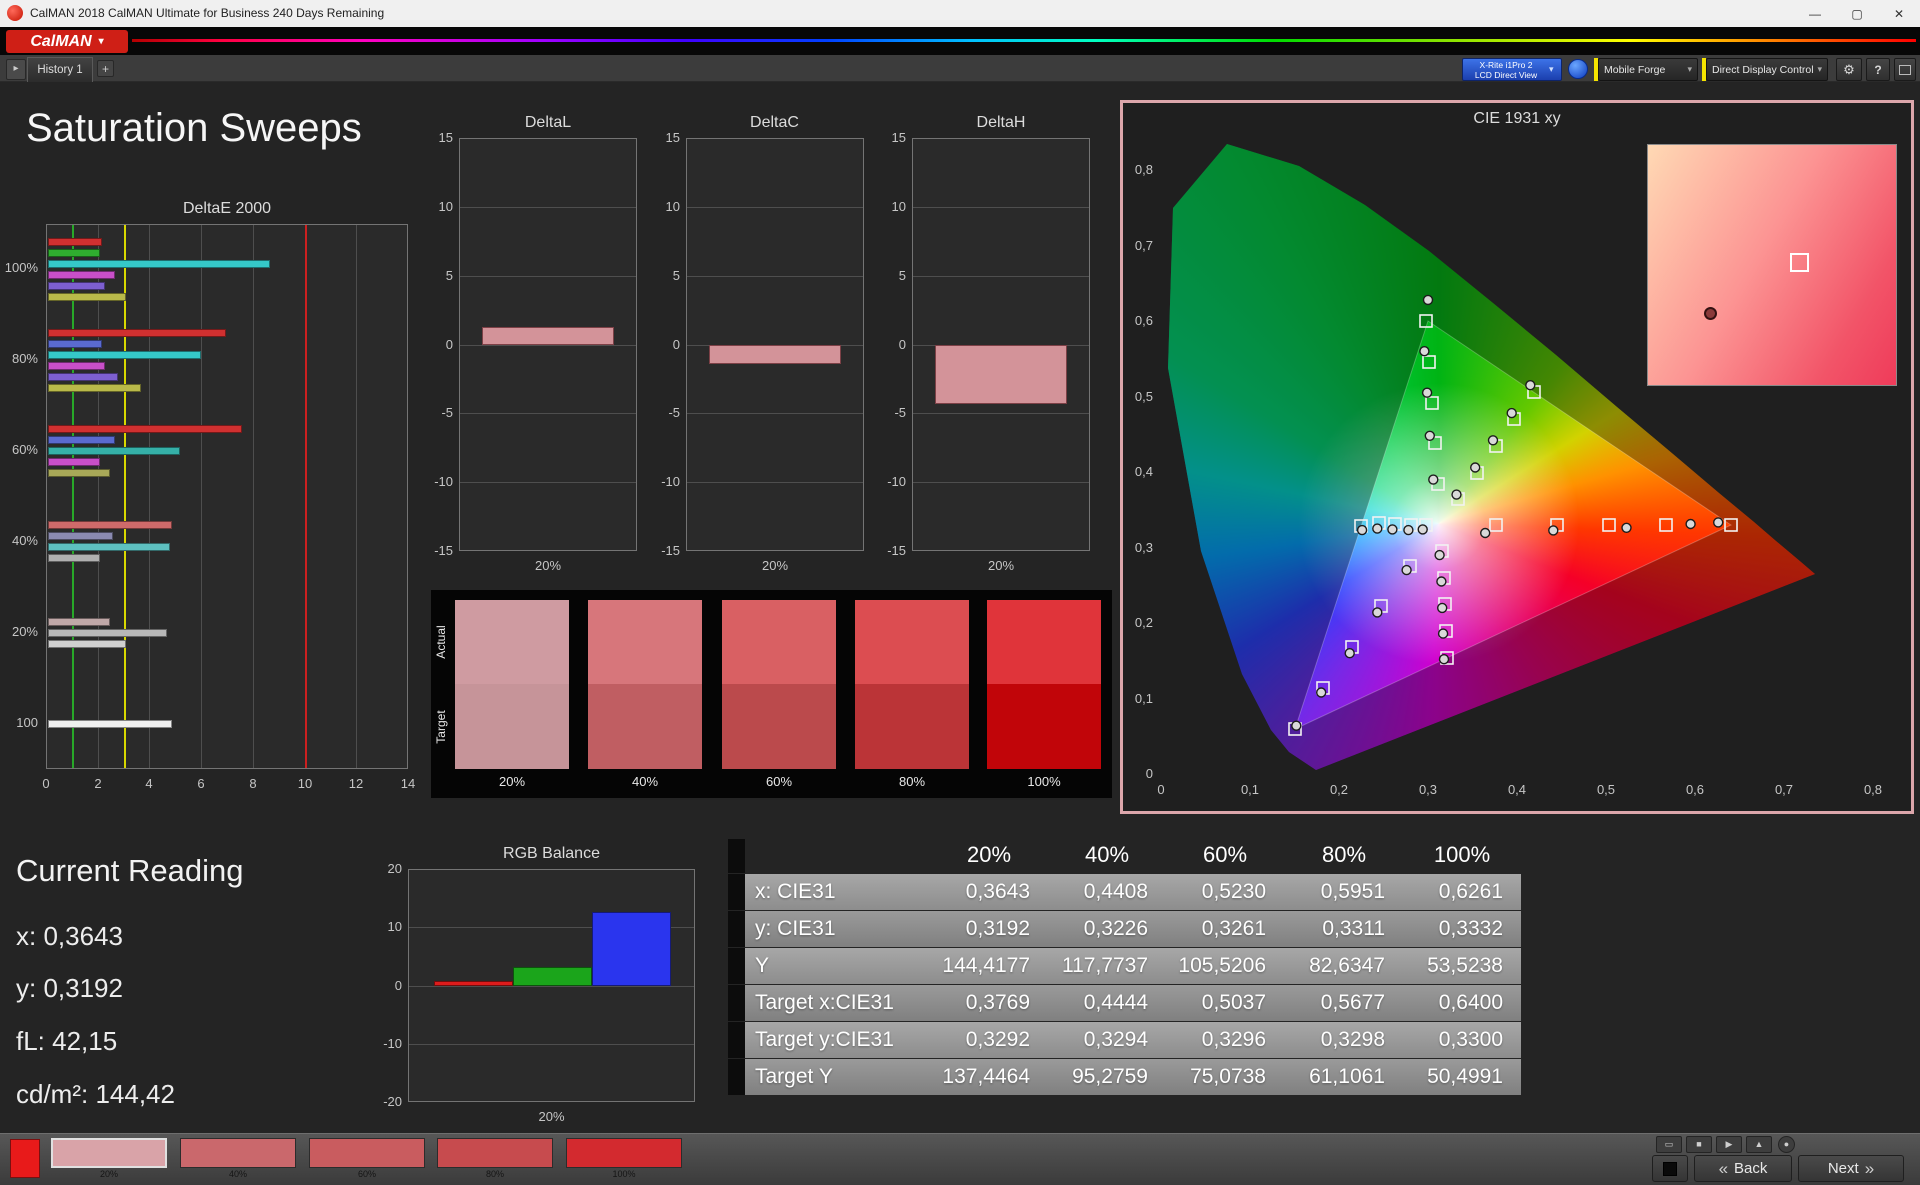  I want to click on deltae-group-label: 60%, so click(24, 449).